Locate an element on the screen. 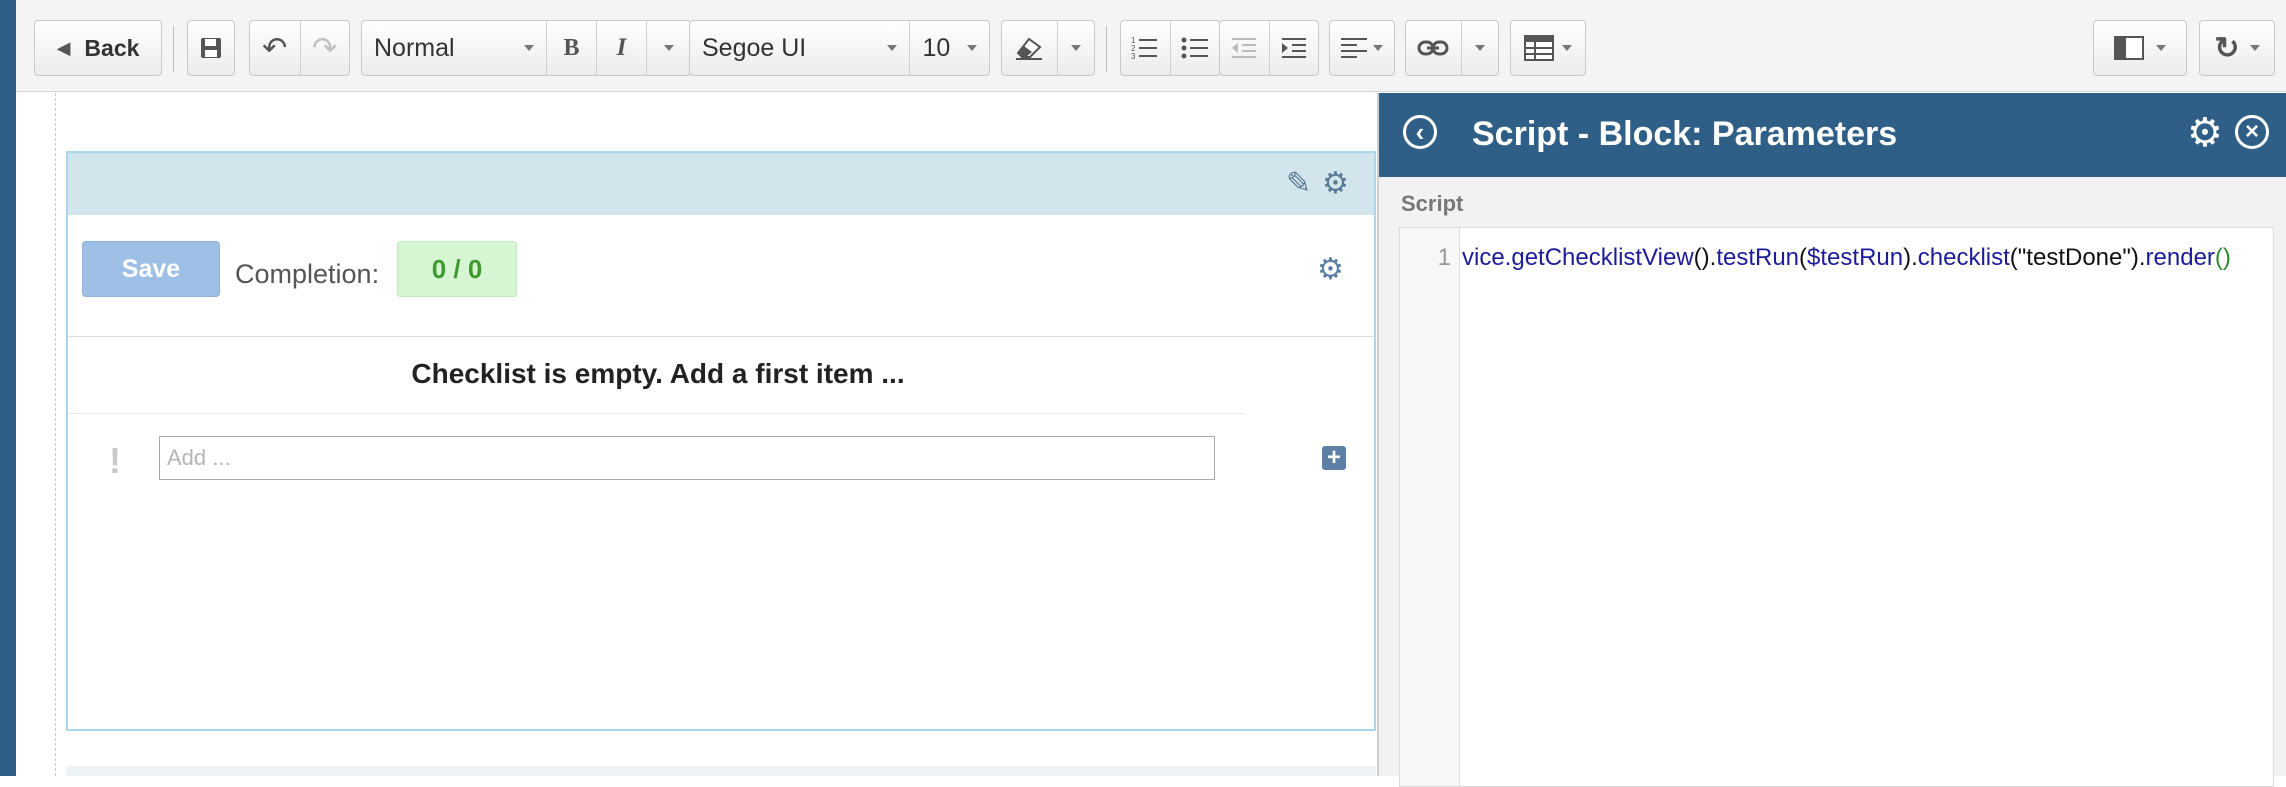  outdent-button is located at coordinates (1244, 48).